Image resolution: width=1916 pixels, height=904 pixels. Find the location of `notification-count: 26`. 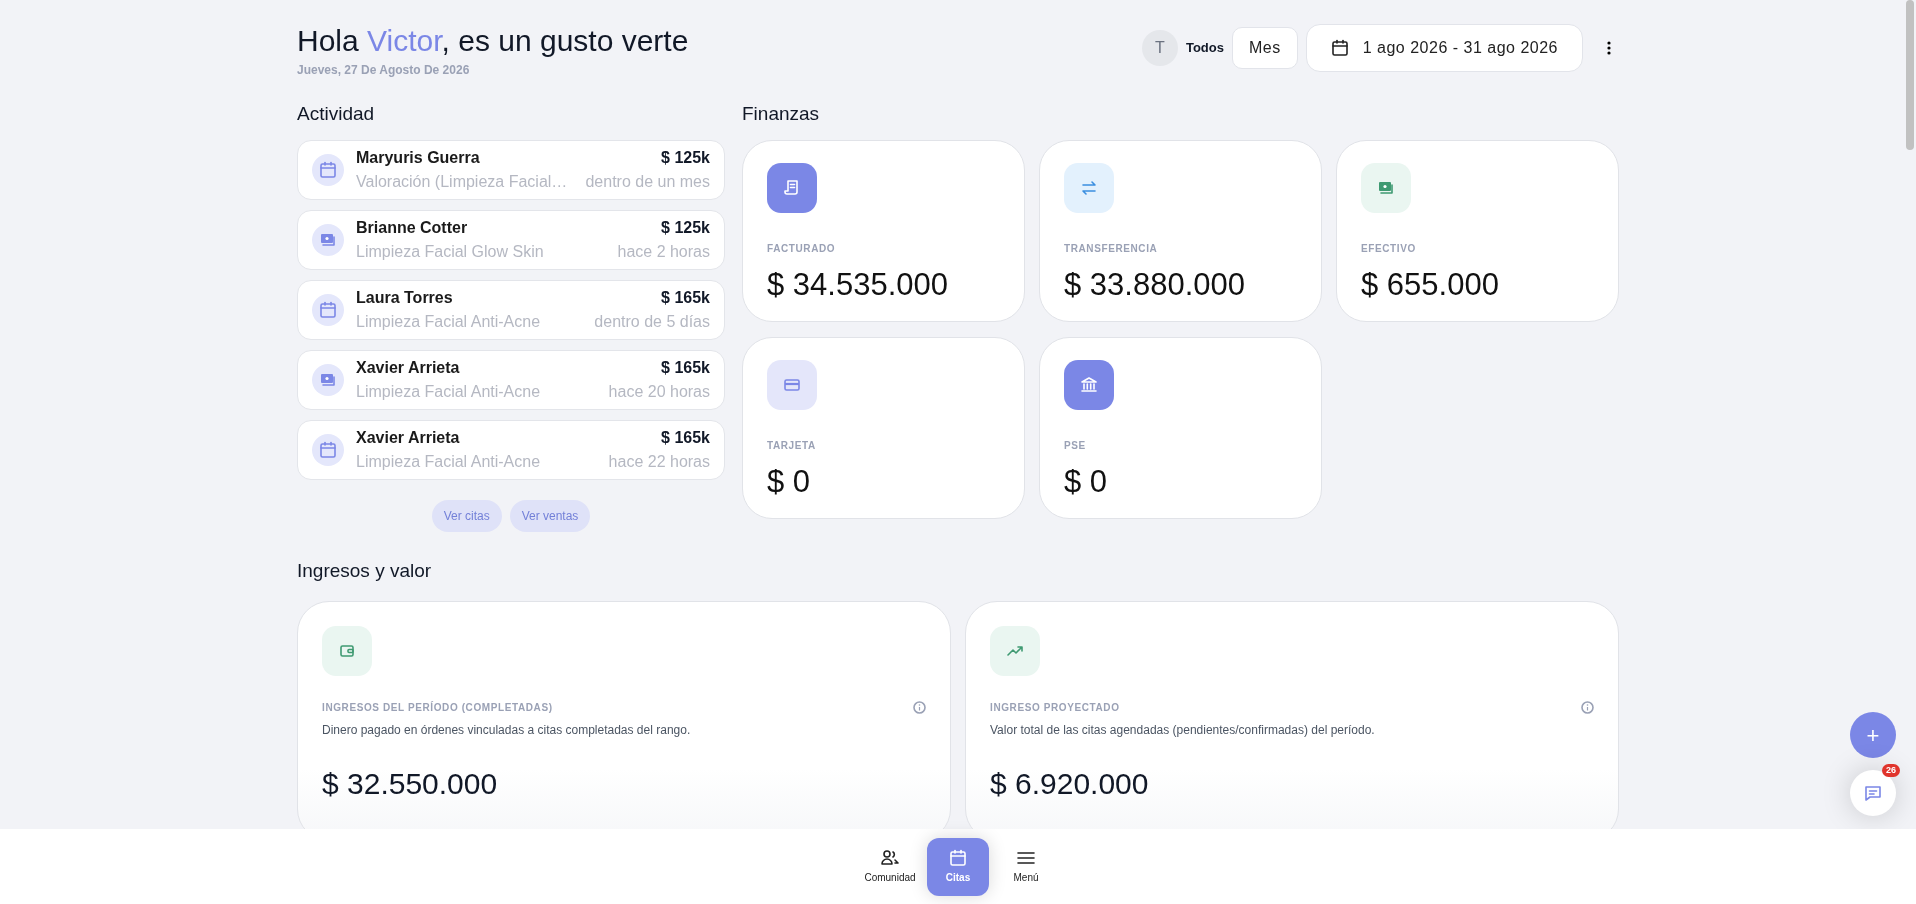

notification-count: 26 is located at coordinates (1891, 770).